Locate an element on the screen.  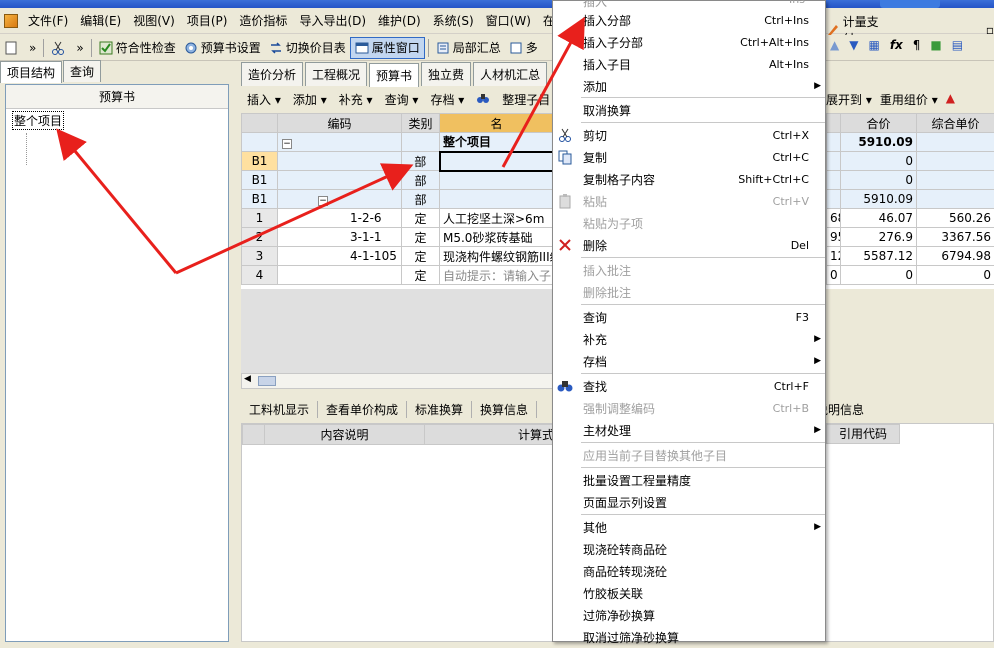
menu-file: 文件(F) is located at coordinates (48, 20).